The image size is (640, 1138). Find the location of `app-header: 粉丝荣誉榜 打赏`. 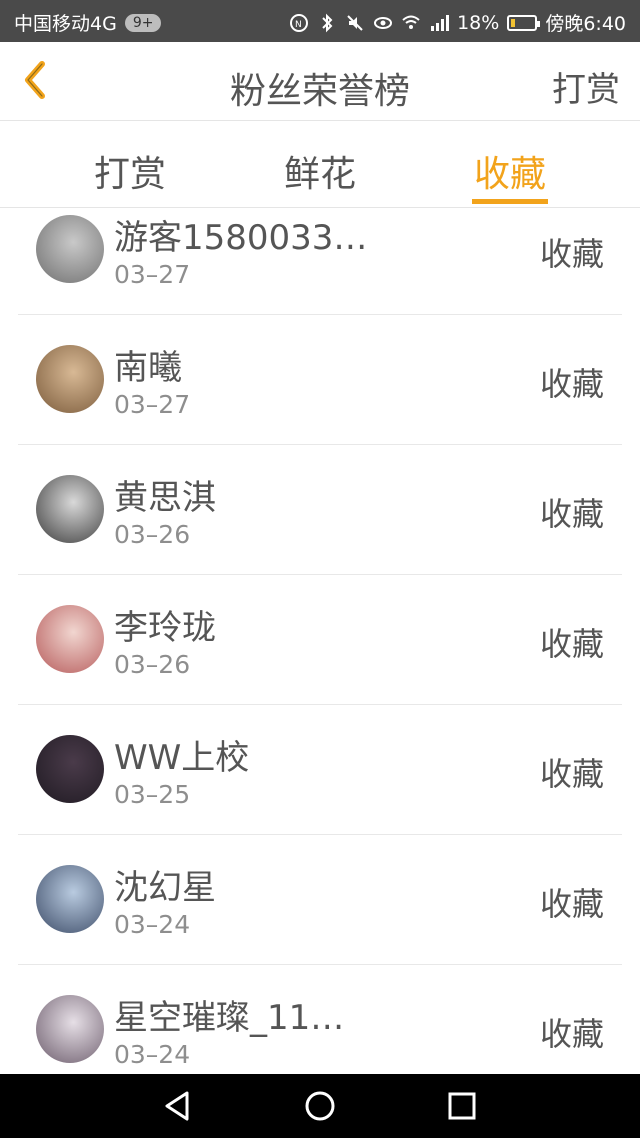

app-header: 粉丝荣誉榜 打赏 is located at coordinates (320, 81).